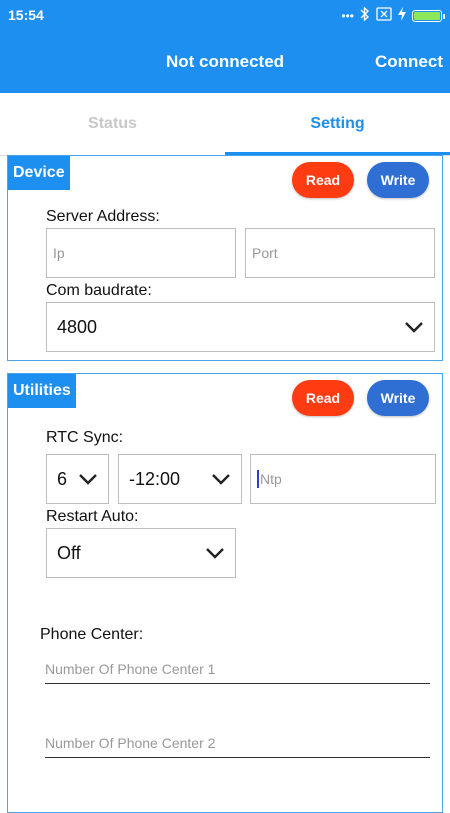 The height and width of the screenshot is (813, 450). Describe the element at coordinates (141, 253) in the screenshot. I see `ip-input: Ip` at that location.